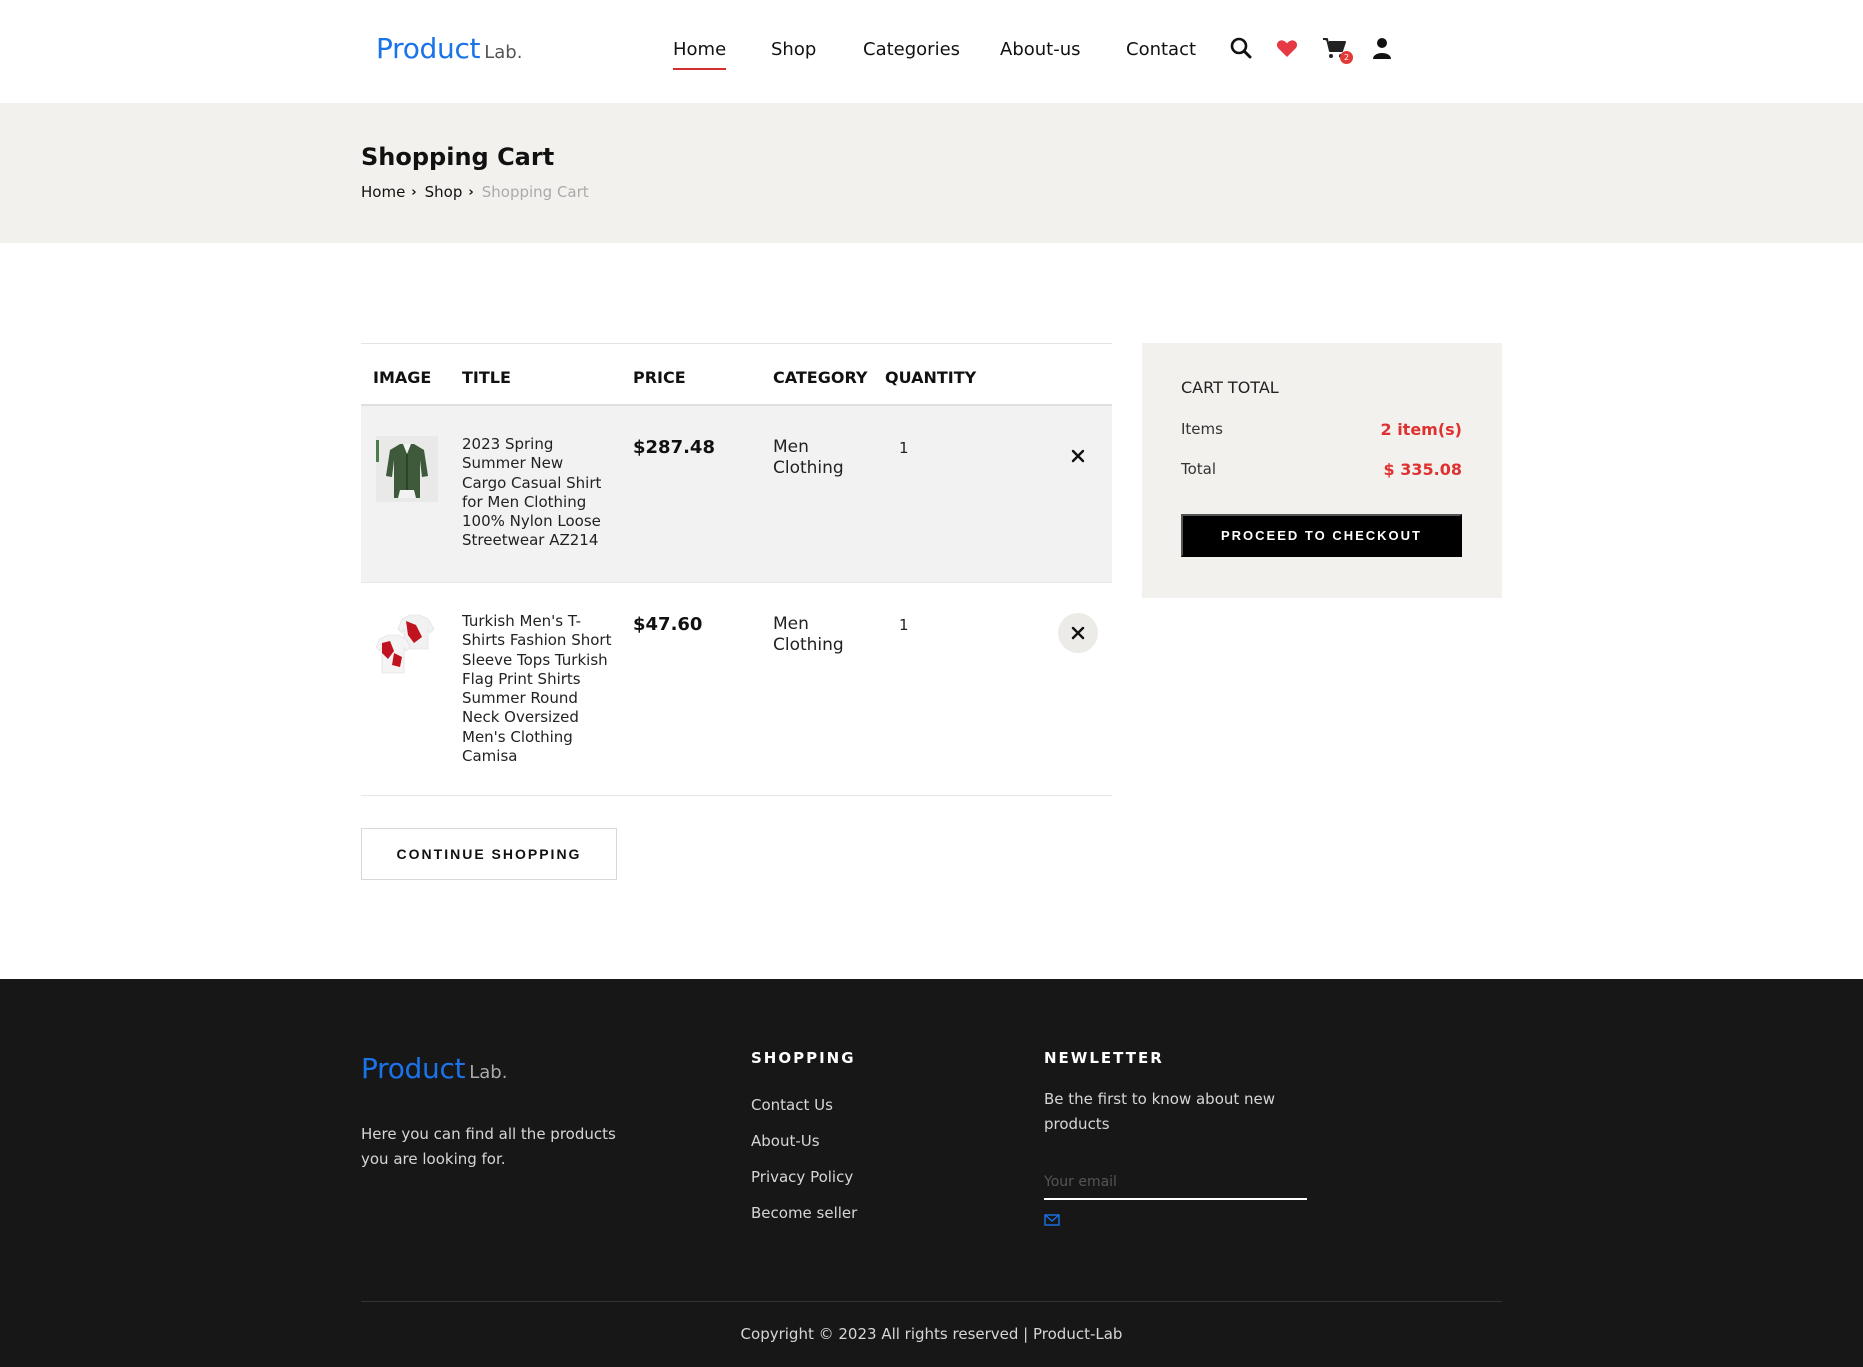  I want to click on nav-shop: Shop, so click(793, 49).